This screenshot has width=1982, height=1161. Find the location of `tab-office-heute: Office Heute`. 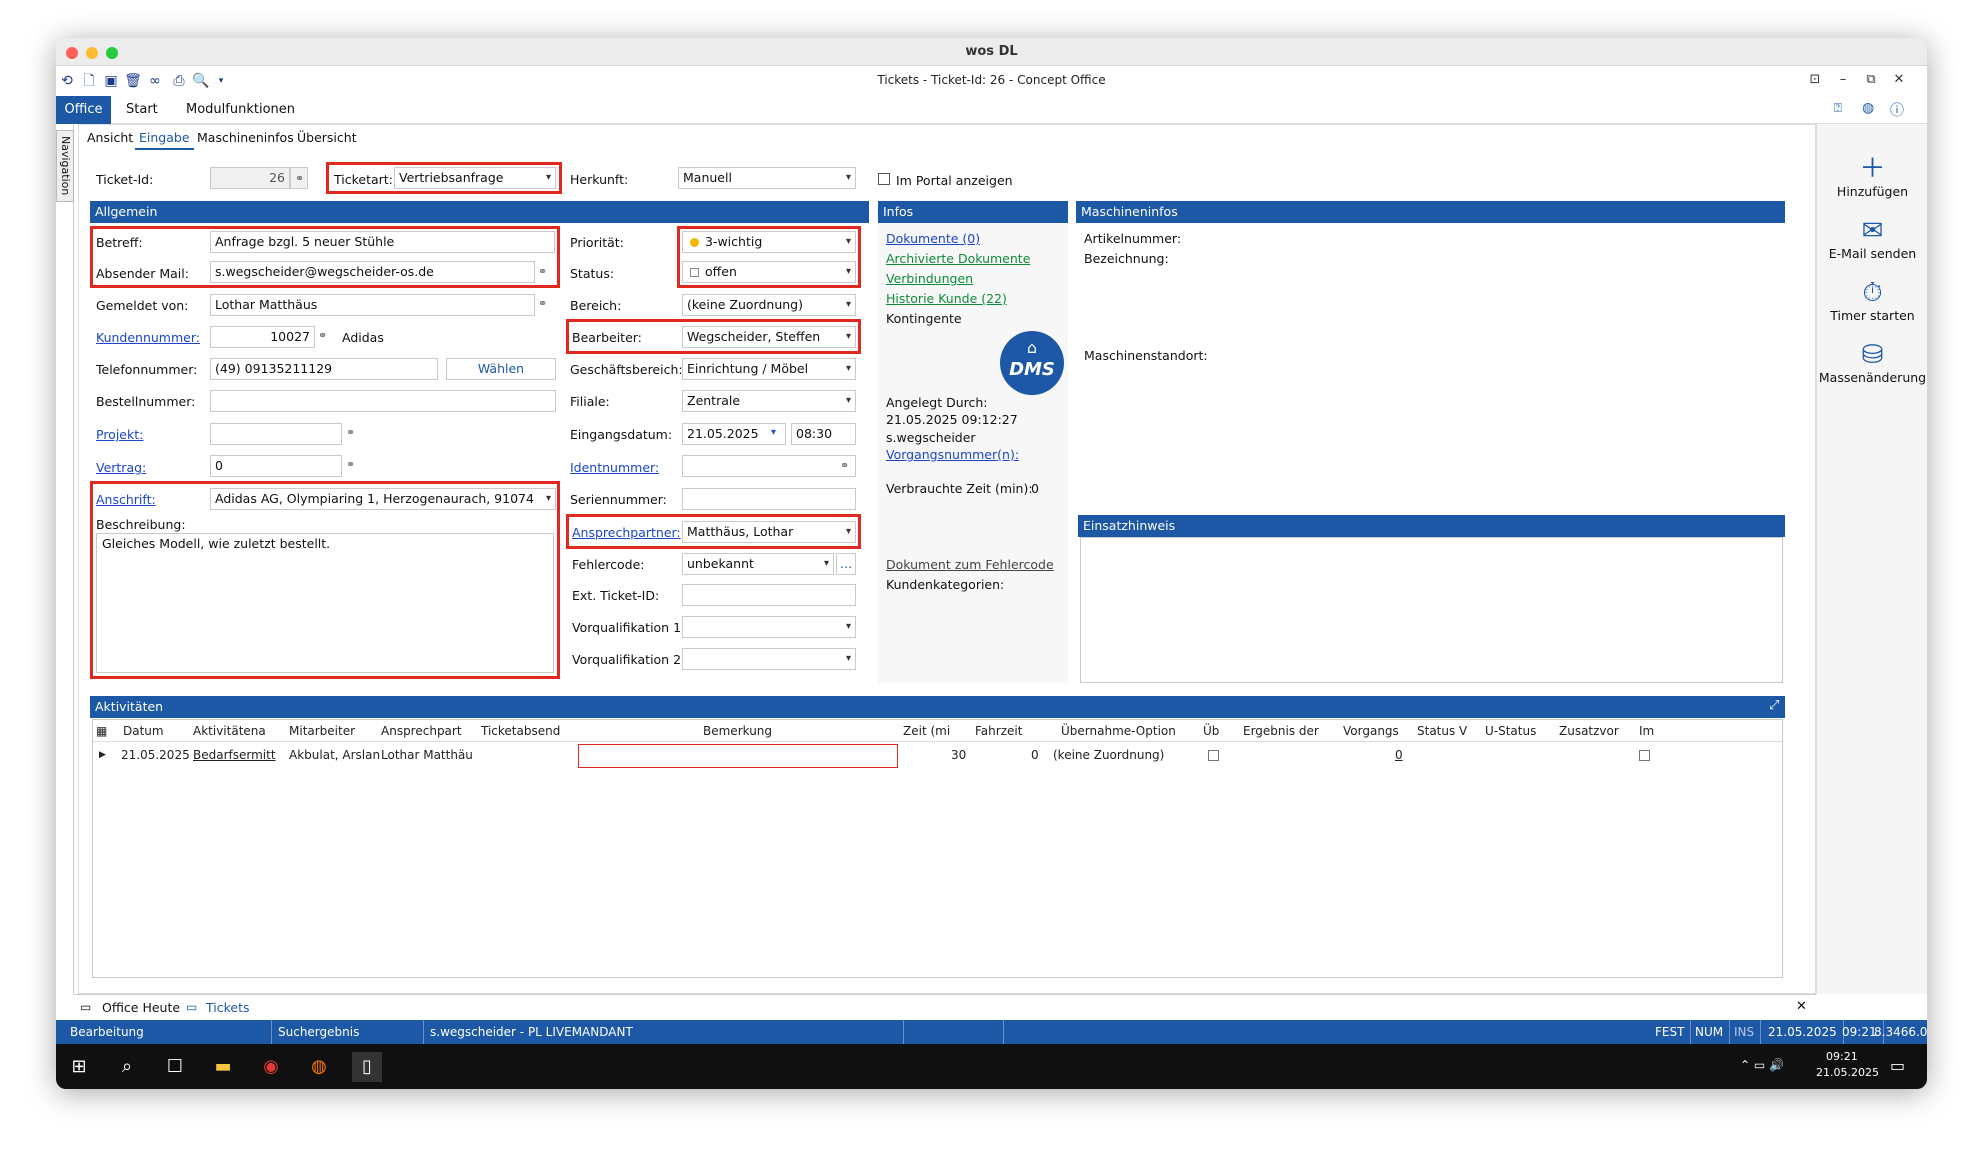

tab-office-heute: Office Heute is located at coordinates (141, 1007).